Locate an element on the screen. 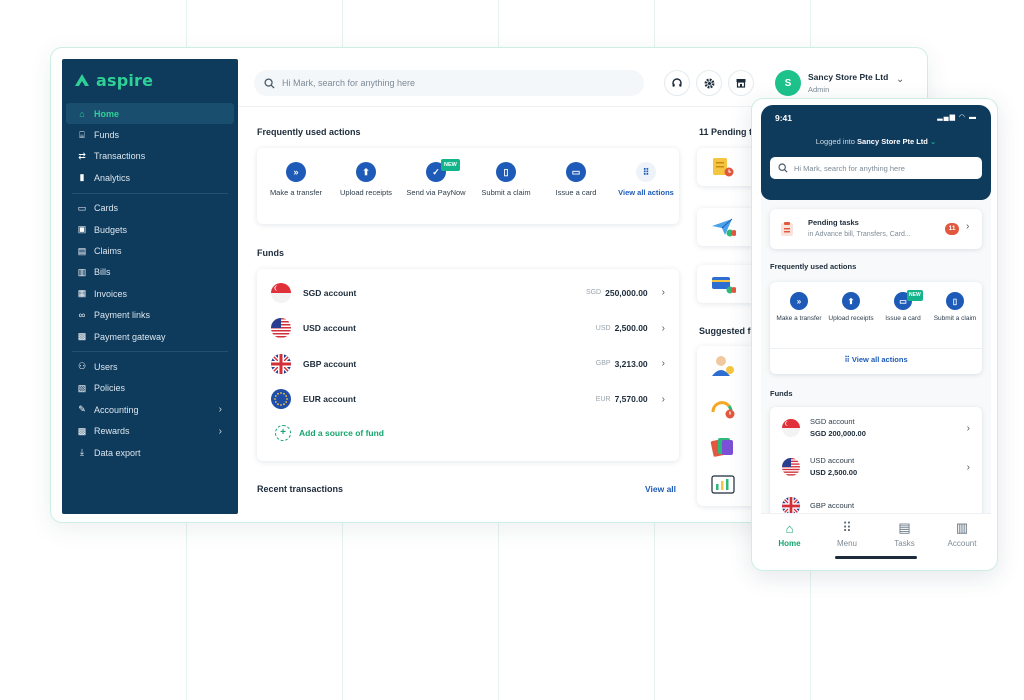 The height and width of the screenshot is (700, 1024). cards-stack-icon is located at coordinates (721, 447).